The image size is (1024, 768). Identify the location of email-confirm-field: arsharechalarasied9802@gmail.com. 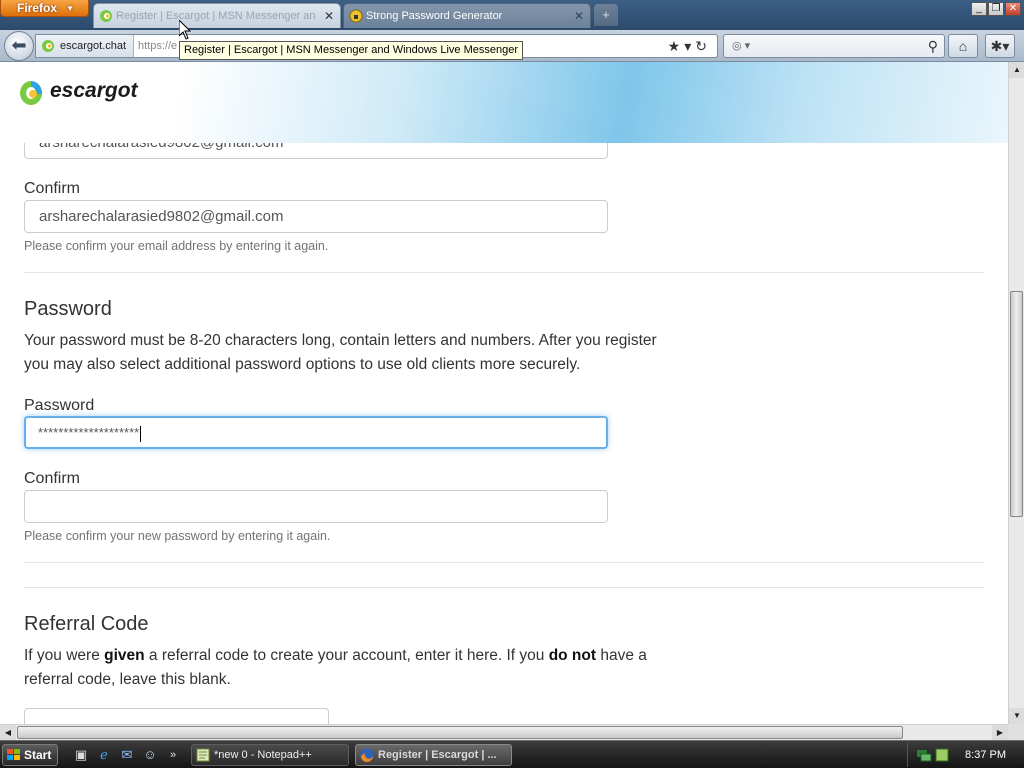
(316, 216).